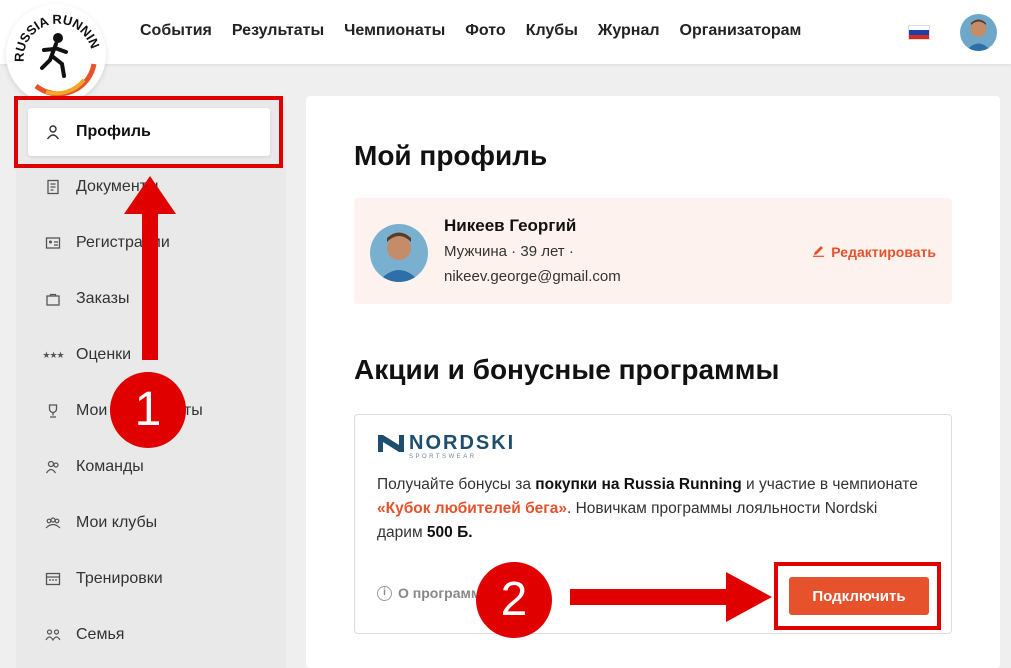  I want to click on nav-events: События, so click(176, 31).